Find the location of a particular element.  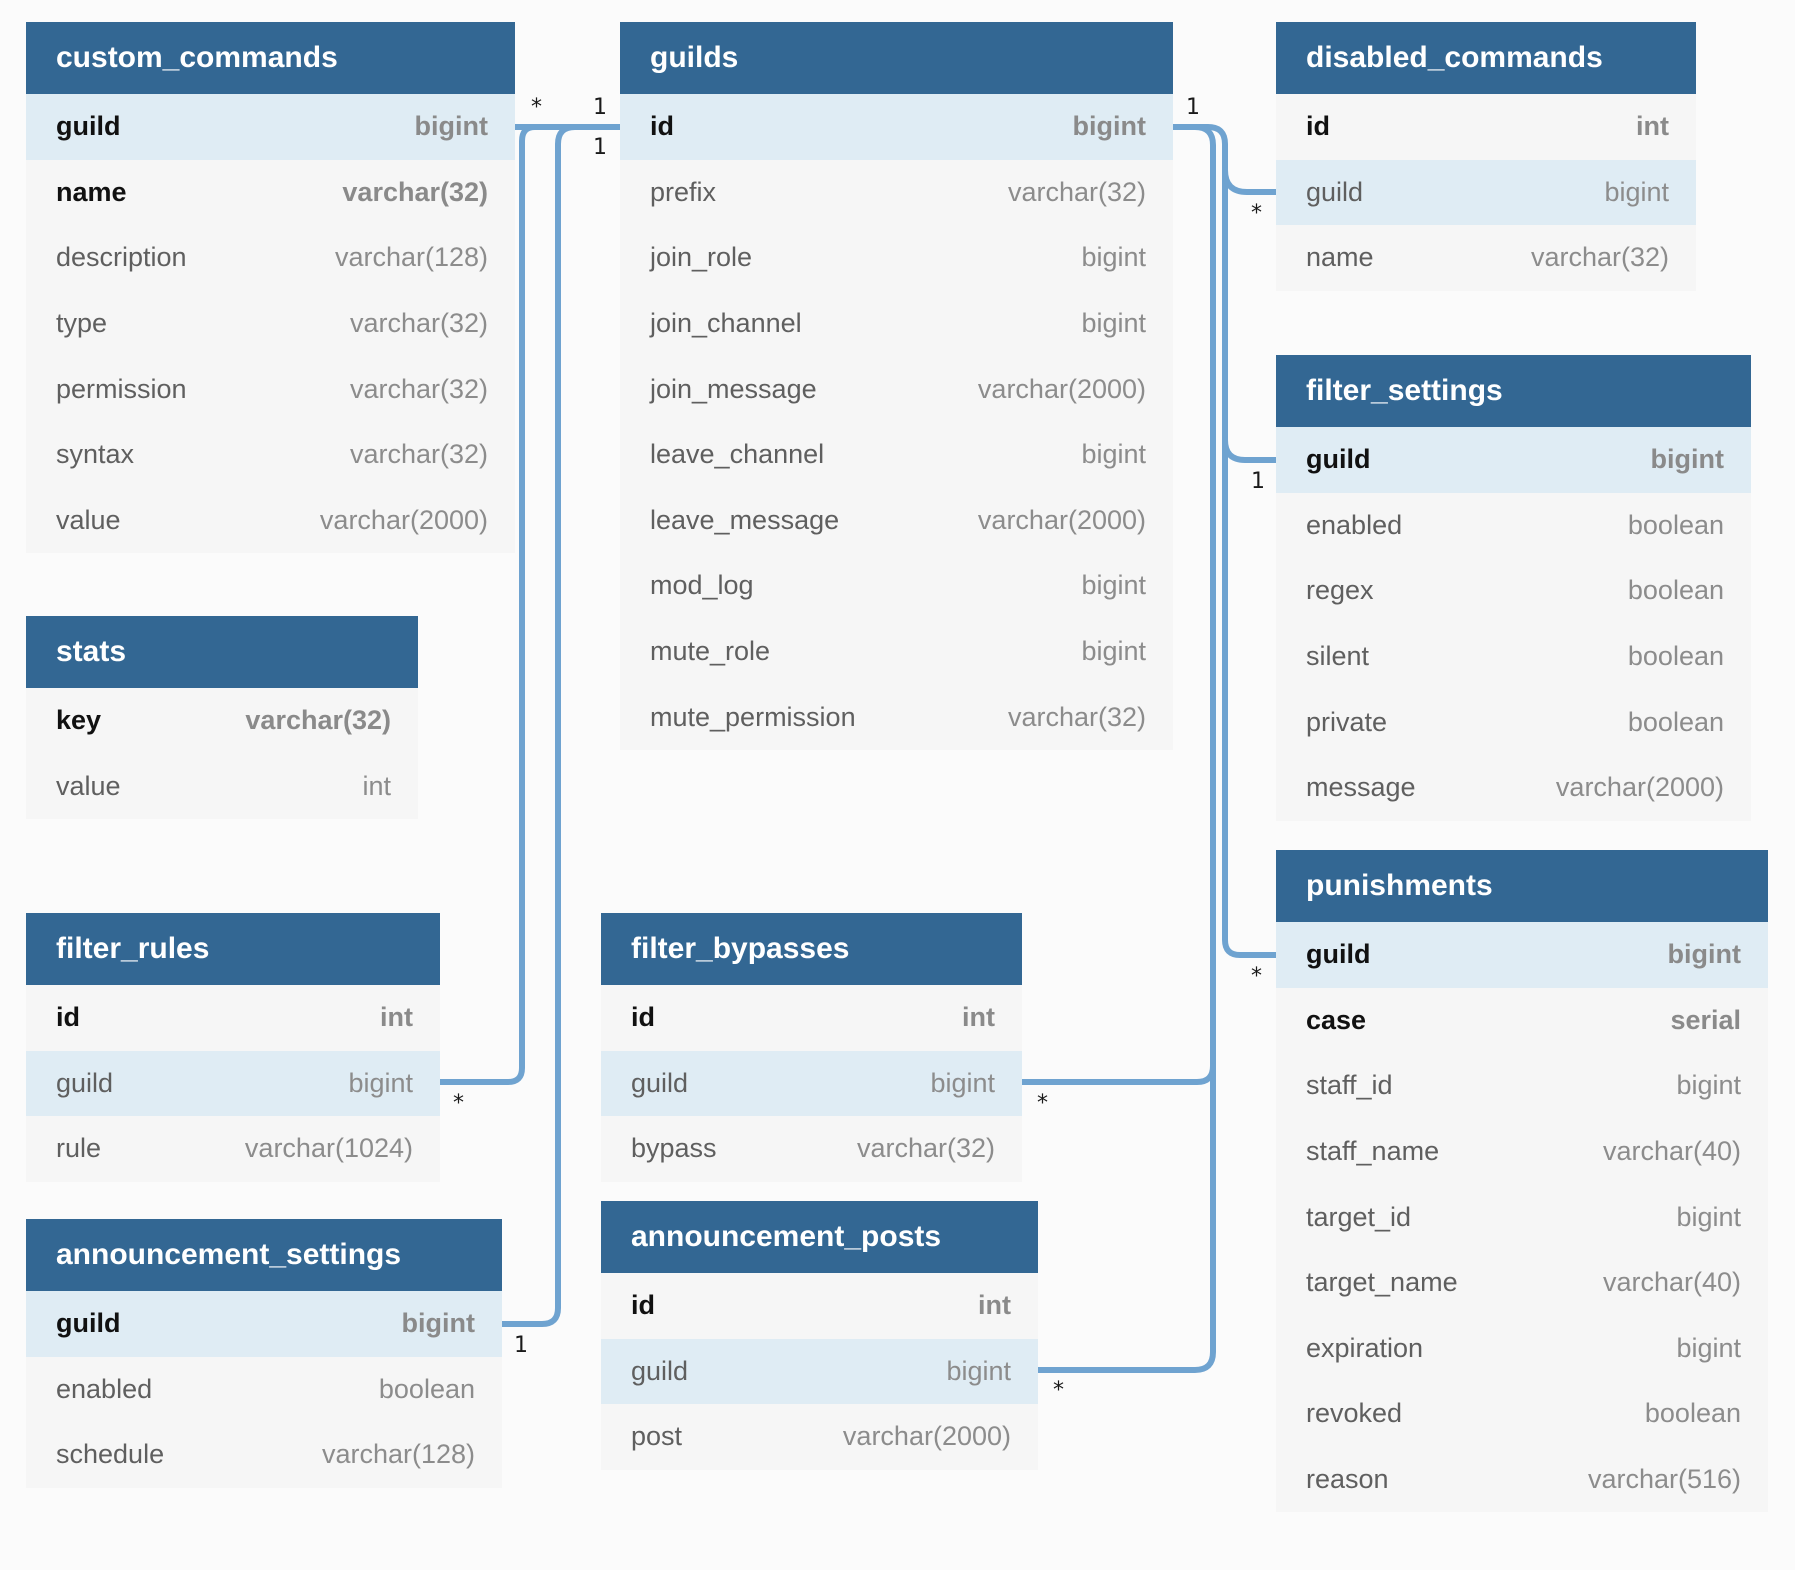

column-row: leave_channel bigint is located at coordinates (896, 455).